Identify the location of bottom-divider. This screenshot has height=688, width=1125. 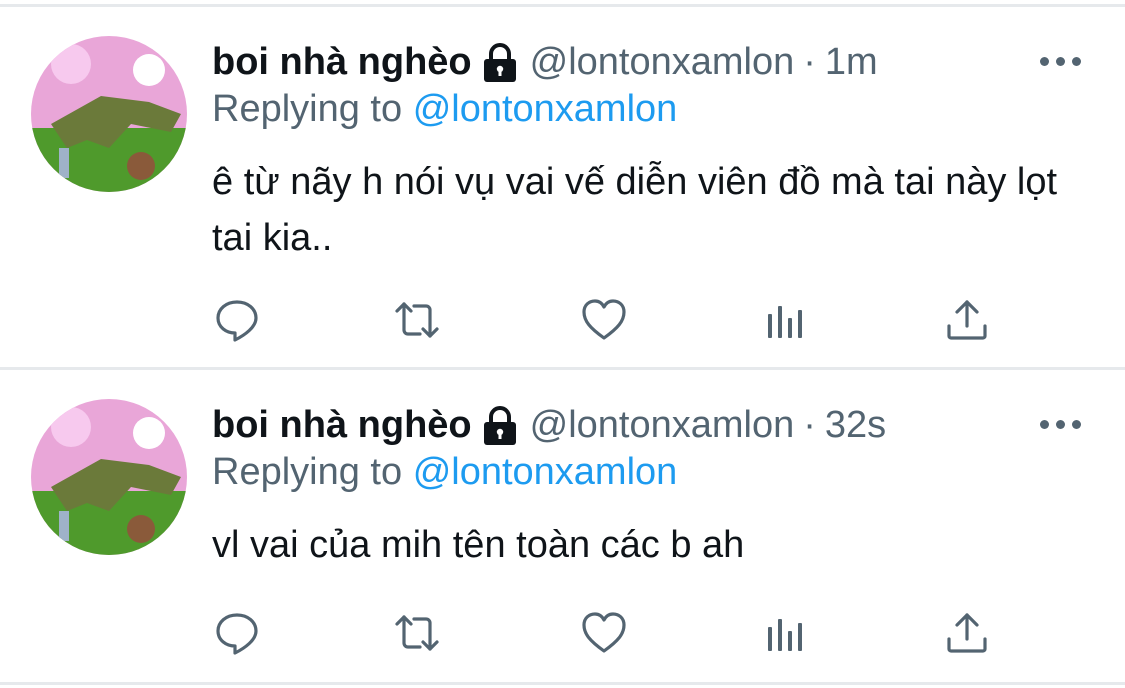
(562, 683).